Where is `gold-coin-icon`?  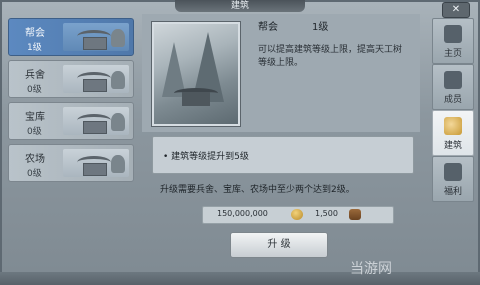 gold-coin-icon is located at coordinates (297, 214).